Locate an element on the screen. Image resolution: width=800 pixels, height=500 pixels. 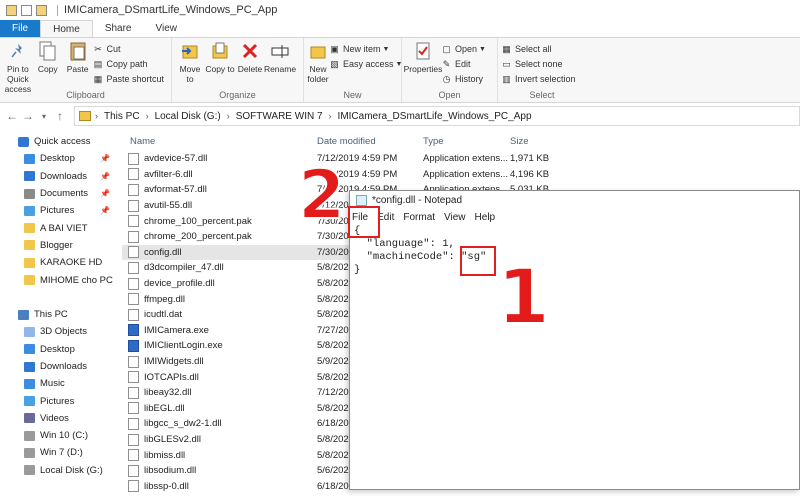
tab-file: File is located at coordinates (20, 28).